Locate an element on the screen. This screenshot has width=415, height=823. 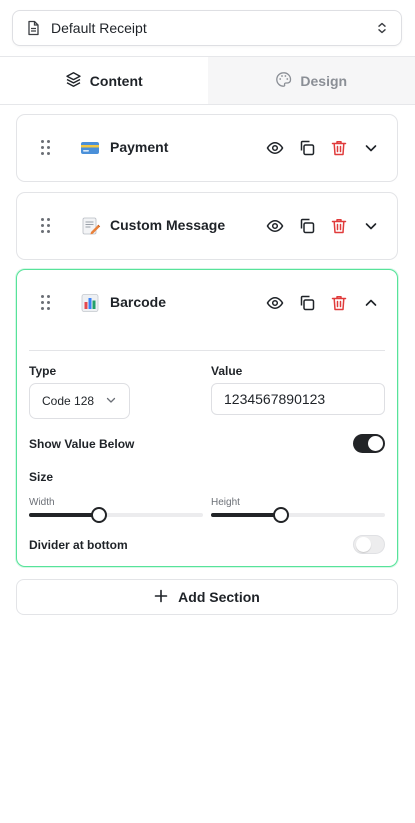
add-section-button: Add Section is located at coordinates (207, 597).